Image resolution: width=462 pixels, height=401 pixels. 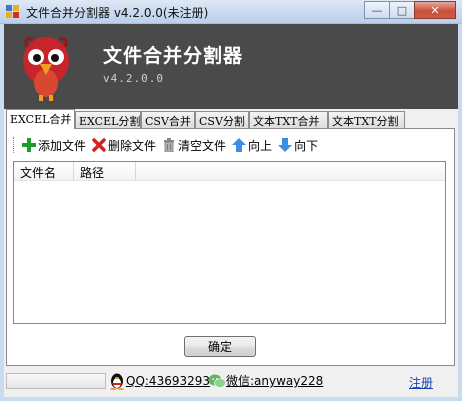 What do you see at coordinates (133, 78) in the screenshot?
I see `banner-version: v4.2.0.0` at bounding box center [133, 78].